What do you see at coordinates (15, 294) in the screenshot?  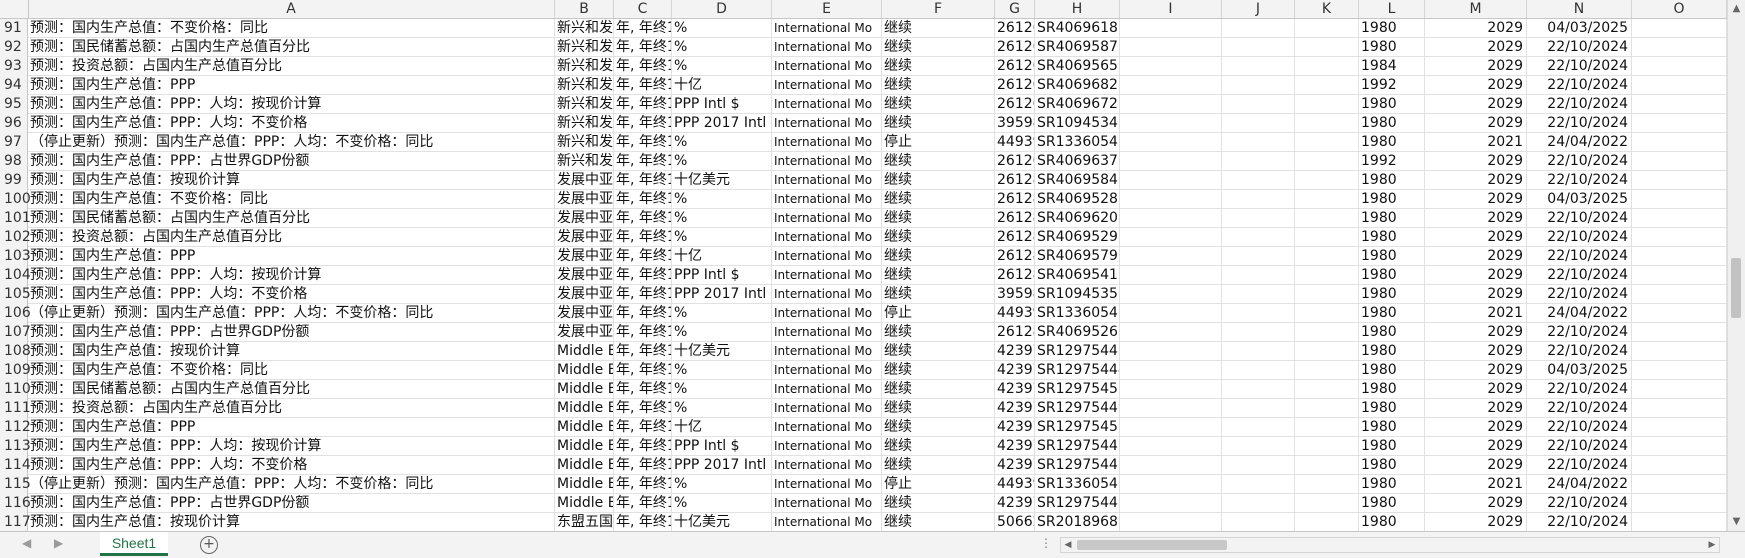 I see `row-number: 105` at bounding box center [15, 294].